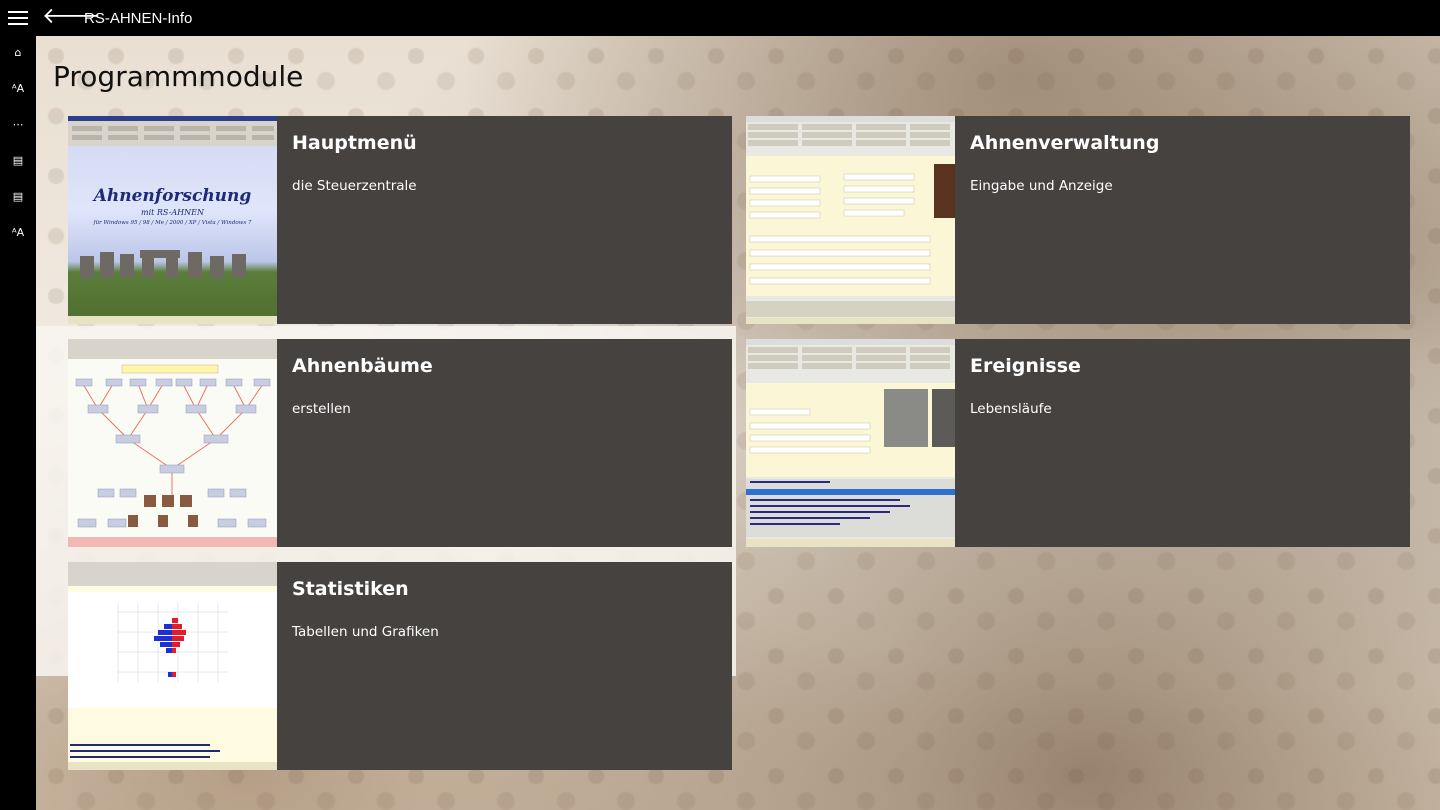  I want to click on tile-subtitle: erstellen, so click(321, 409).